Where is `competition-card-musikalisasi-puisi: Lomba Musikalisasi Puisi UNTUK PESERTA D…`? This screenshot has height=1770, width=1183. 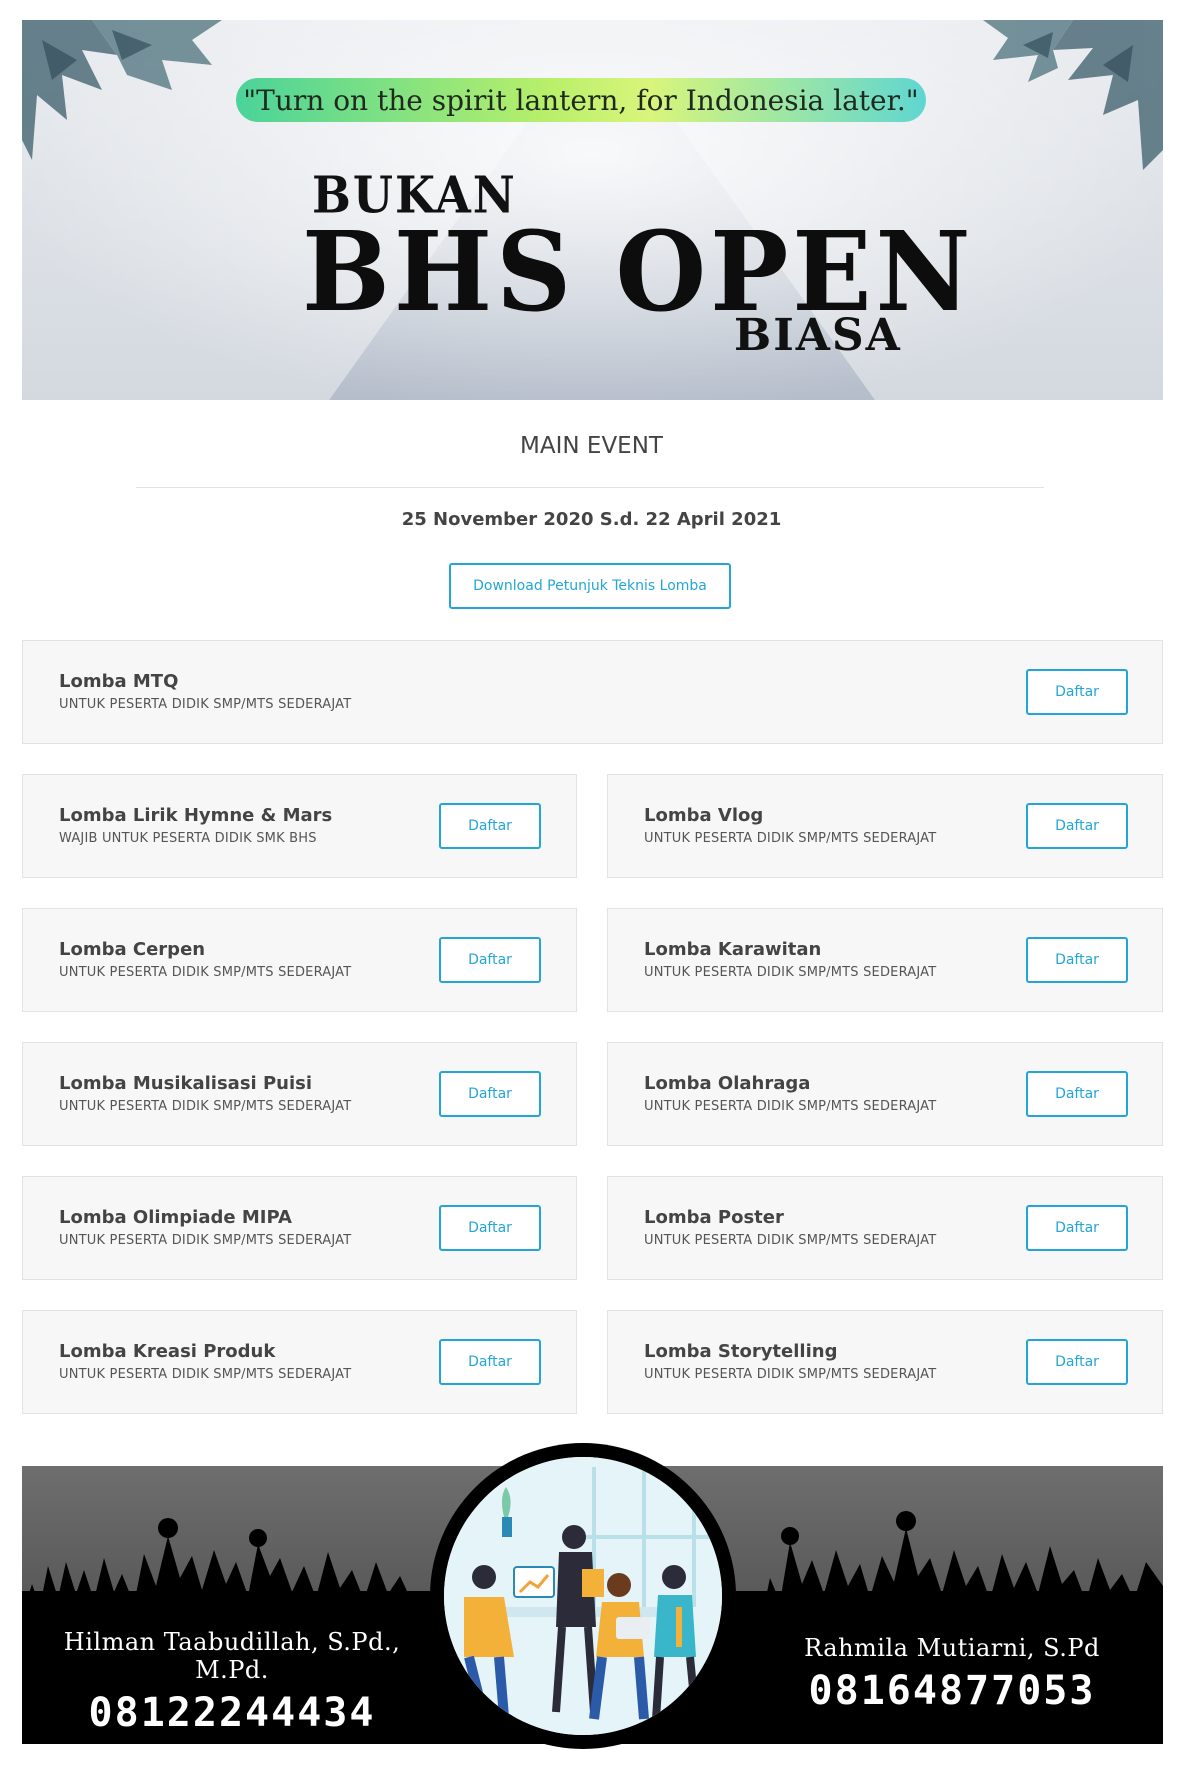
competition-card-musikalisasi-puisi: Lomba Musikalisasi Puisi UNTUK PESERTA D… is located at coordinates (299, 1094).